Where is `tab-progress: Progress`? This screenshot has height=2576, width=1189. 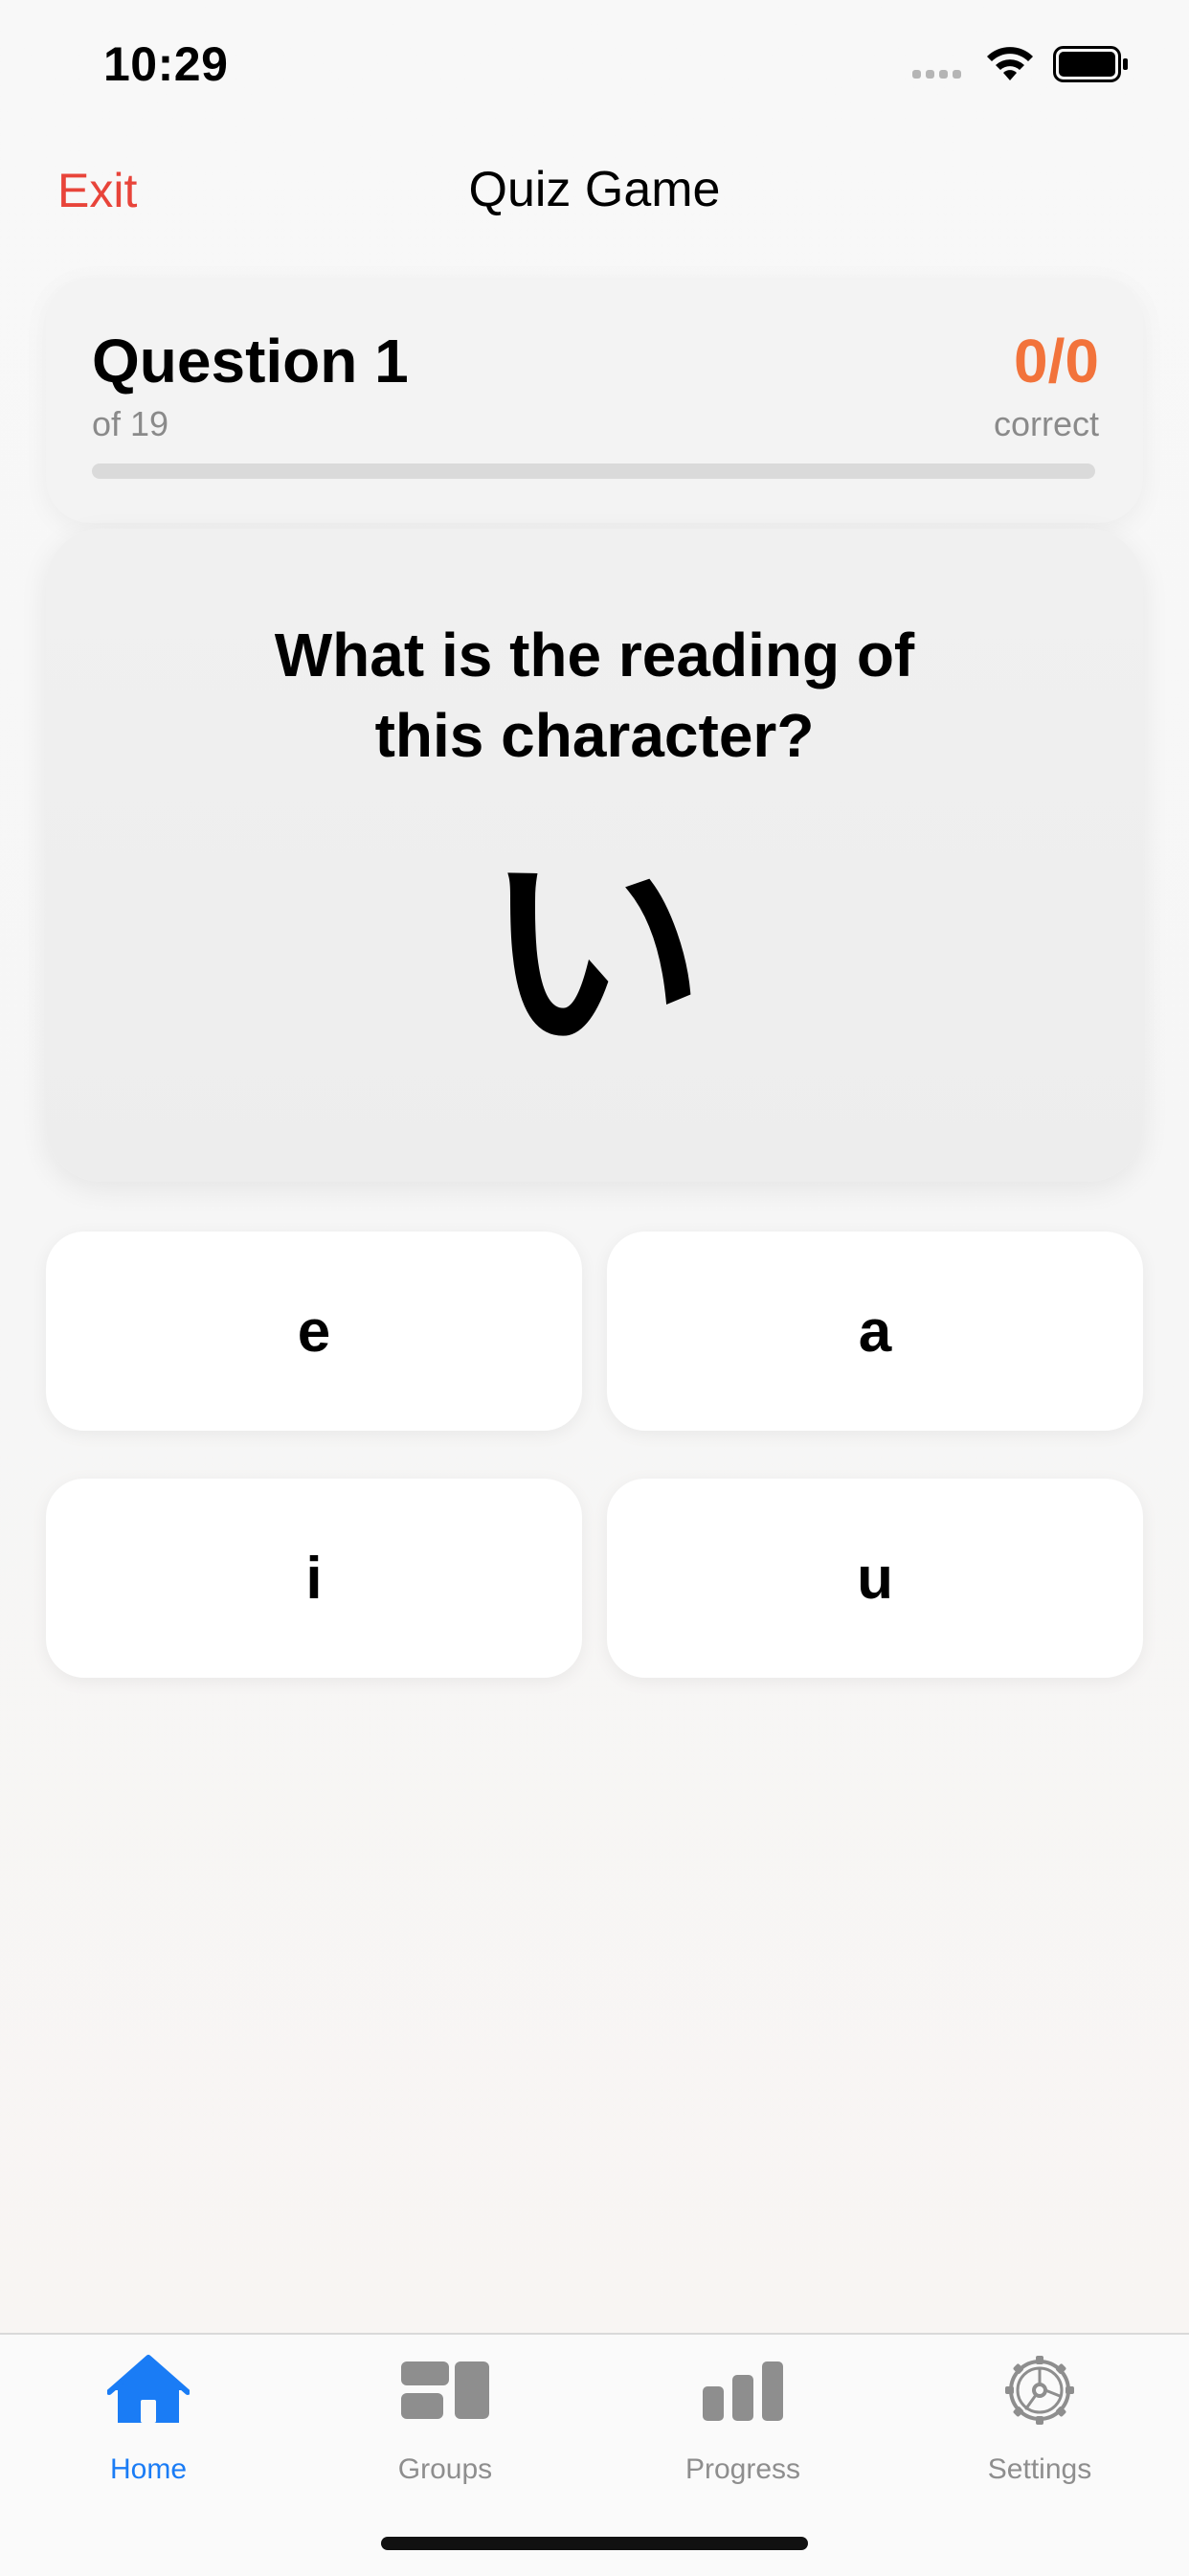
tab-progress: Progress is located at coordinates (743, 2419).